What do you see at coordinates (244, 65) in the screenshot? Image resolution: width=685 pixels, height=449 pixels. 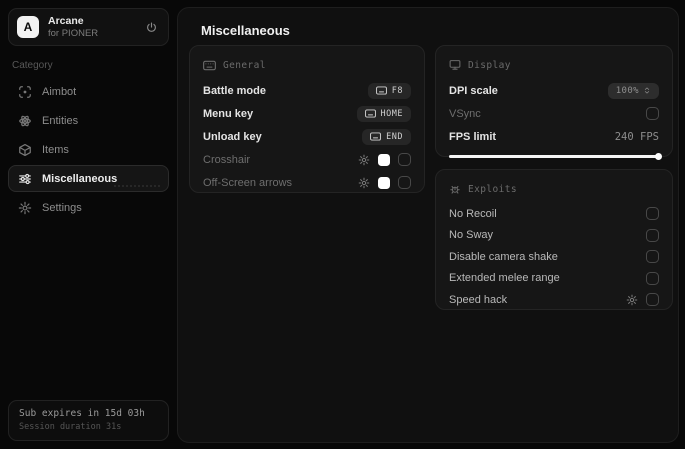 I see `panel-title: General` at bounding box center [244, 65].